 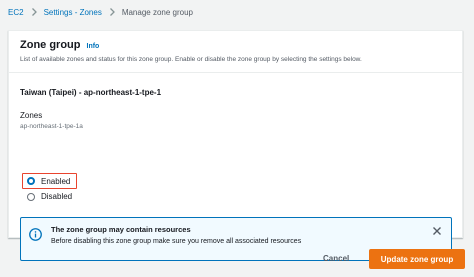 What do you see at coordinates (157, 12) in the screenshot?
I see `breadcrumb-current: Manage zone group` at bounding box center [157, 12].